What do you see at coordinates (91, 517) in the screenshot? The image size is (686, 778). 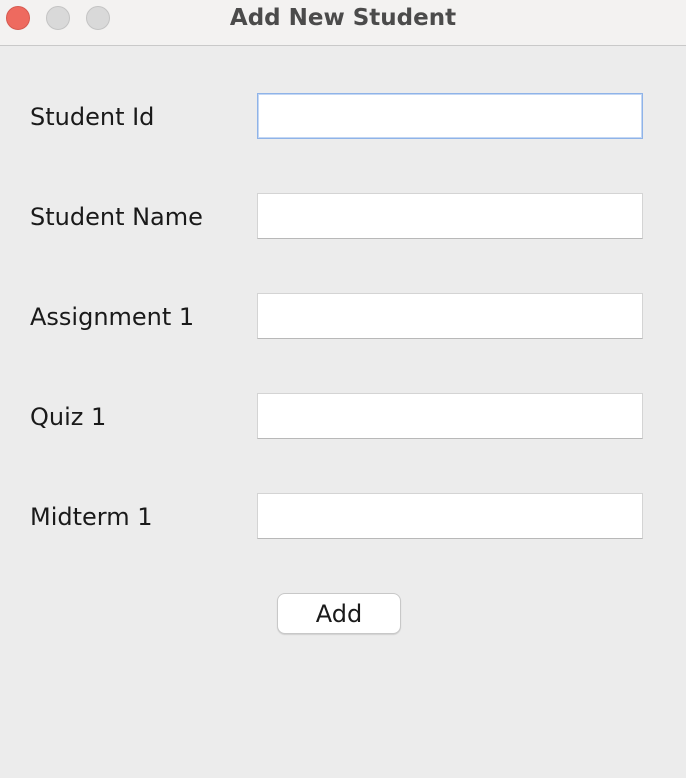 I see `midterm-1-label: Midterm 1` at bounding box center [91, 517].